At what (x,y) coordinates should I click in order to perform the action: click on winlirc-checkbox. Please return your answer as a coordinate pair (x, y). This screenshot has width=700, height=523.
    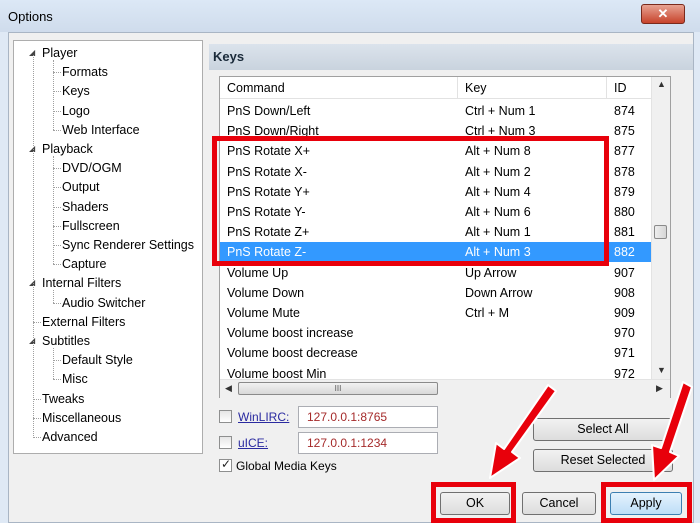
    Looking at the image, I should click on (225, 416).